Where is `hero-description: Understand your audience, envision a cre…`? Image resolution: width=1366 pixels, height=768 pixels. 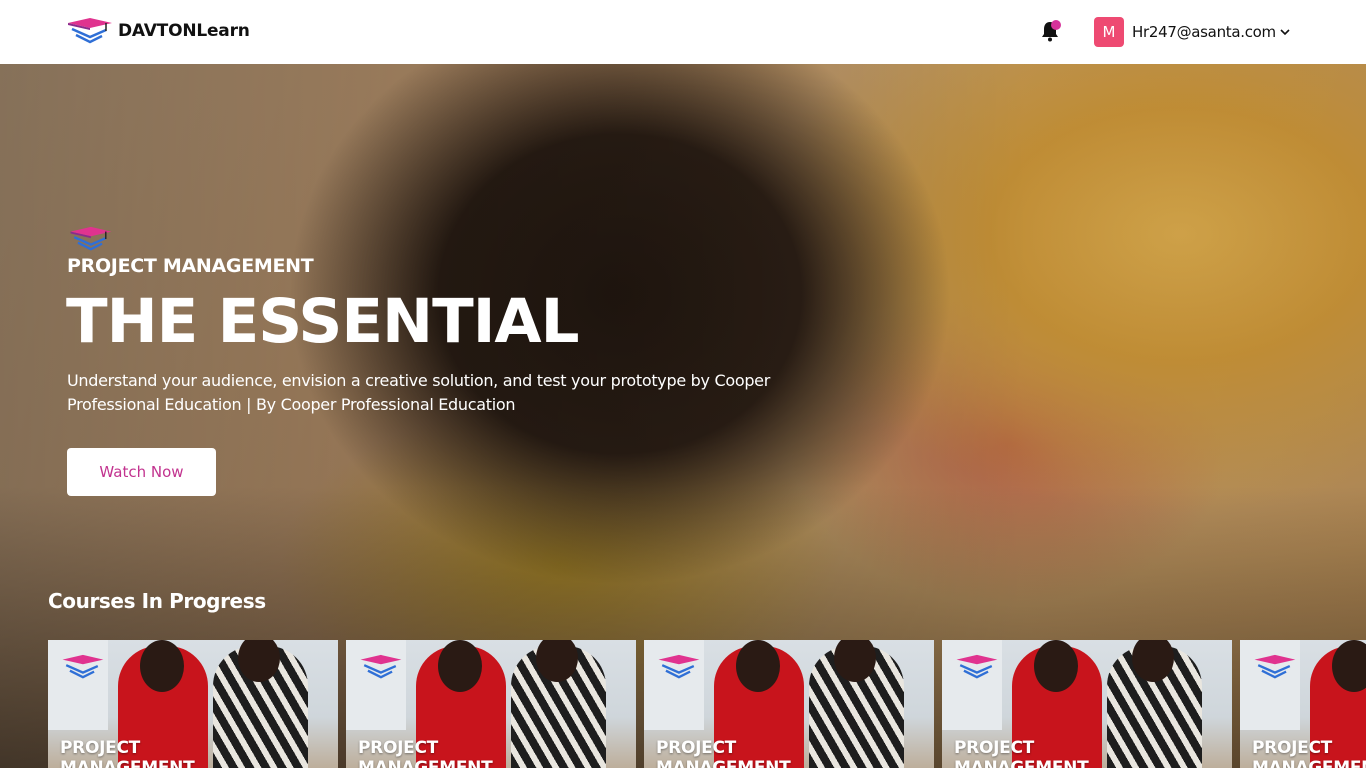
hero-description: Understand your audience, envision a cre… is located at coordinates (419, 392).